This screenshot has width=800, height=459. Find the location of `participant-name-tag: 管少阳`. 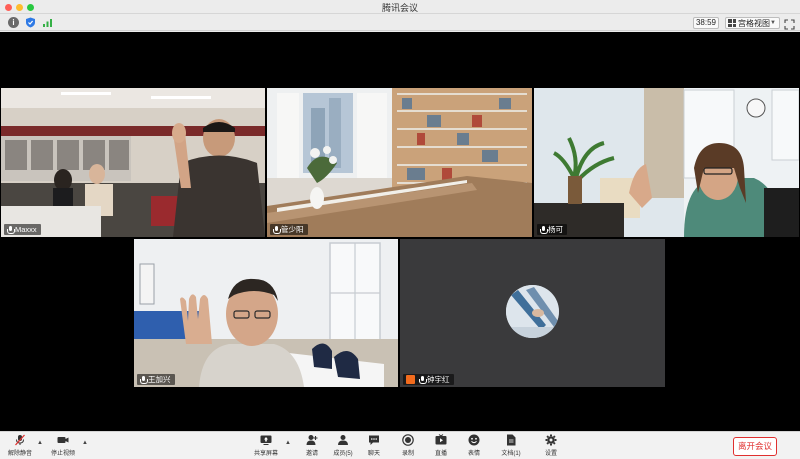

participant-name-tag: 管少阳 is located at coordinates (289, 229).